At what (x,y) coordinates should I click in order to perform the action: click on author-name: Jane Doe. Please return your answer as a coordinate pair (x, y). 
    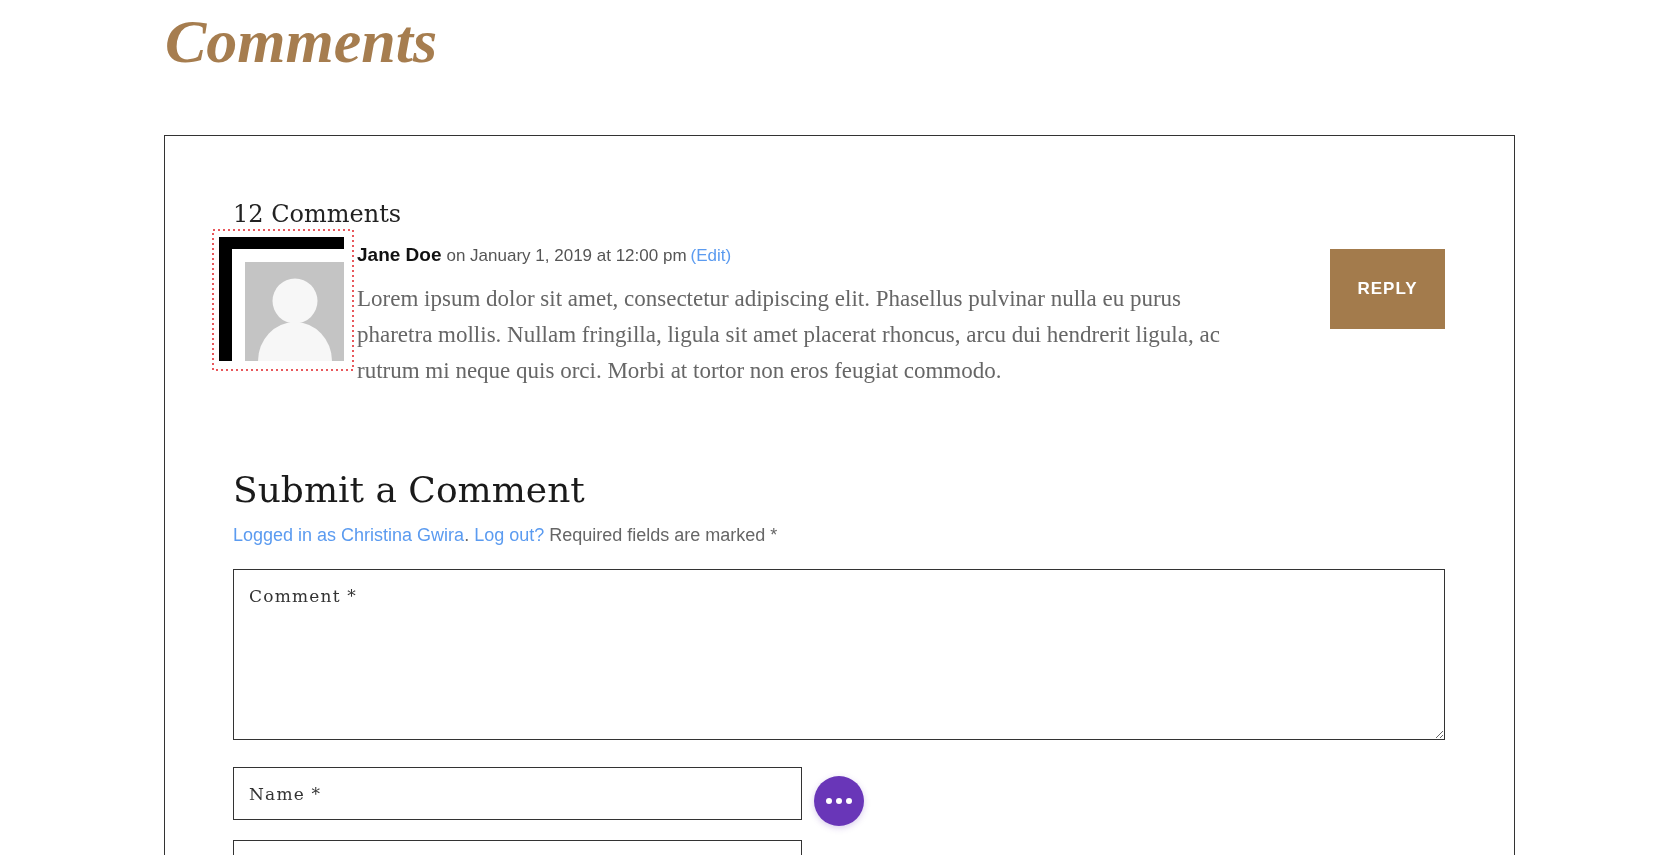
    Looking at the image, I should click on (399, 254).